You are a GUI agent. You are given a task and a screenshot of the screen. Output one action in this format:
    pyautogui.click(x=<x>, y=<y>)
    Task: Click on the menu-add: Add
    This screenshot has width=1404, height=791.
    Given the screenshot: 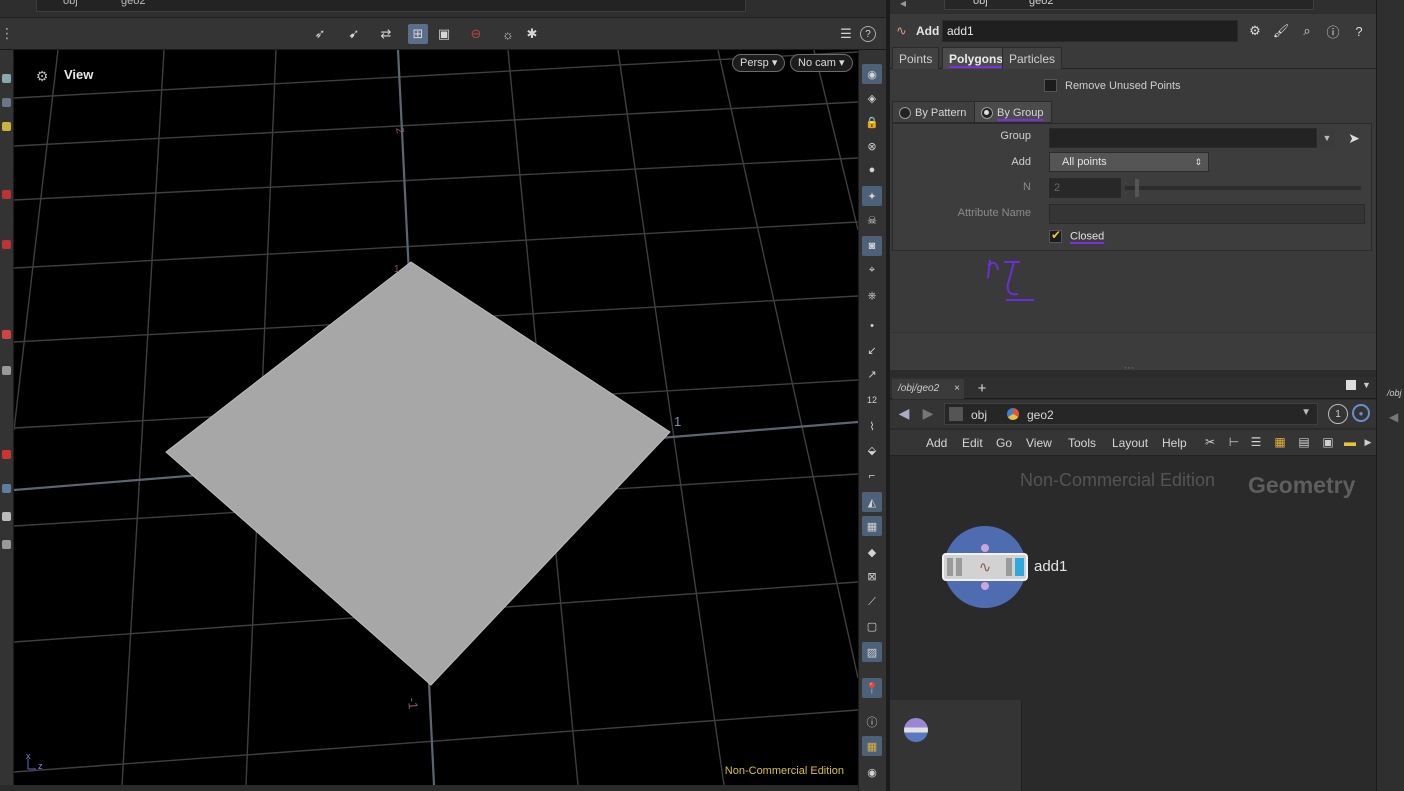 What is the action you would take?
    pyautogui.click(x=936, y=443)
    